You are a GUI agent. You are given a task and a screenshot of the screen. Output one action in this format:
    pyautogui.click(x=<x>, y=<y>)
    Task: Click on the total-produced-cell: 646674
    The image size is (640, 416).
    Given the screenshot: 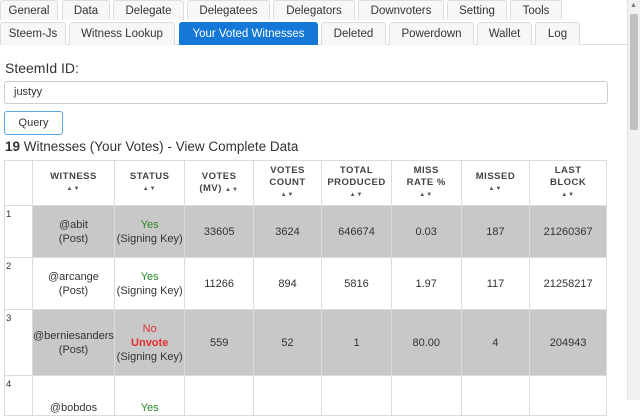 What is the action you would take?
    pyautogui.click(x=356, y=231)
    